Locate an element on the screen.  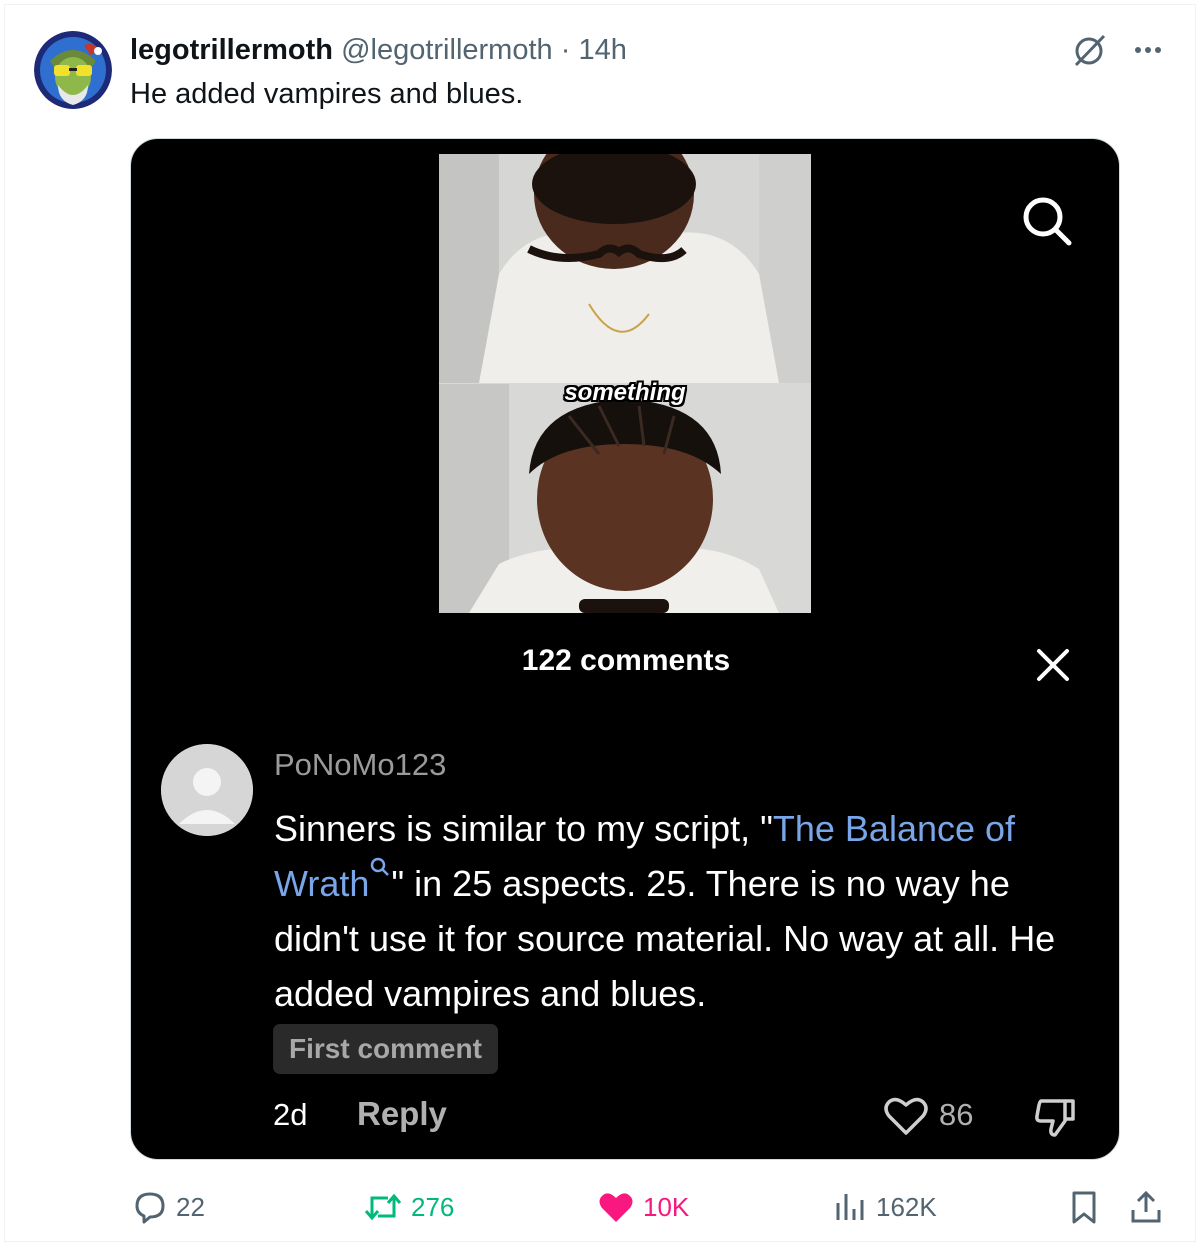
first-comment-badge: First comment is located at coordinates (385, 1049).